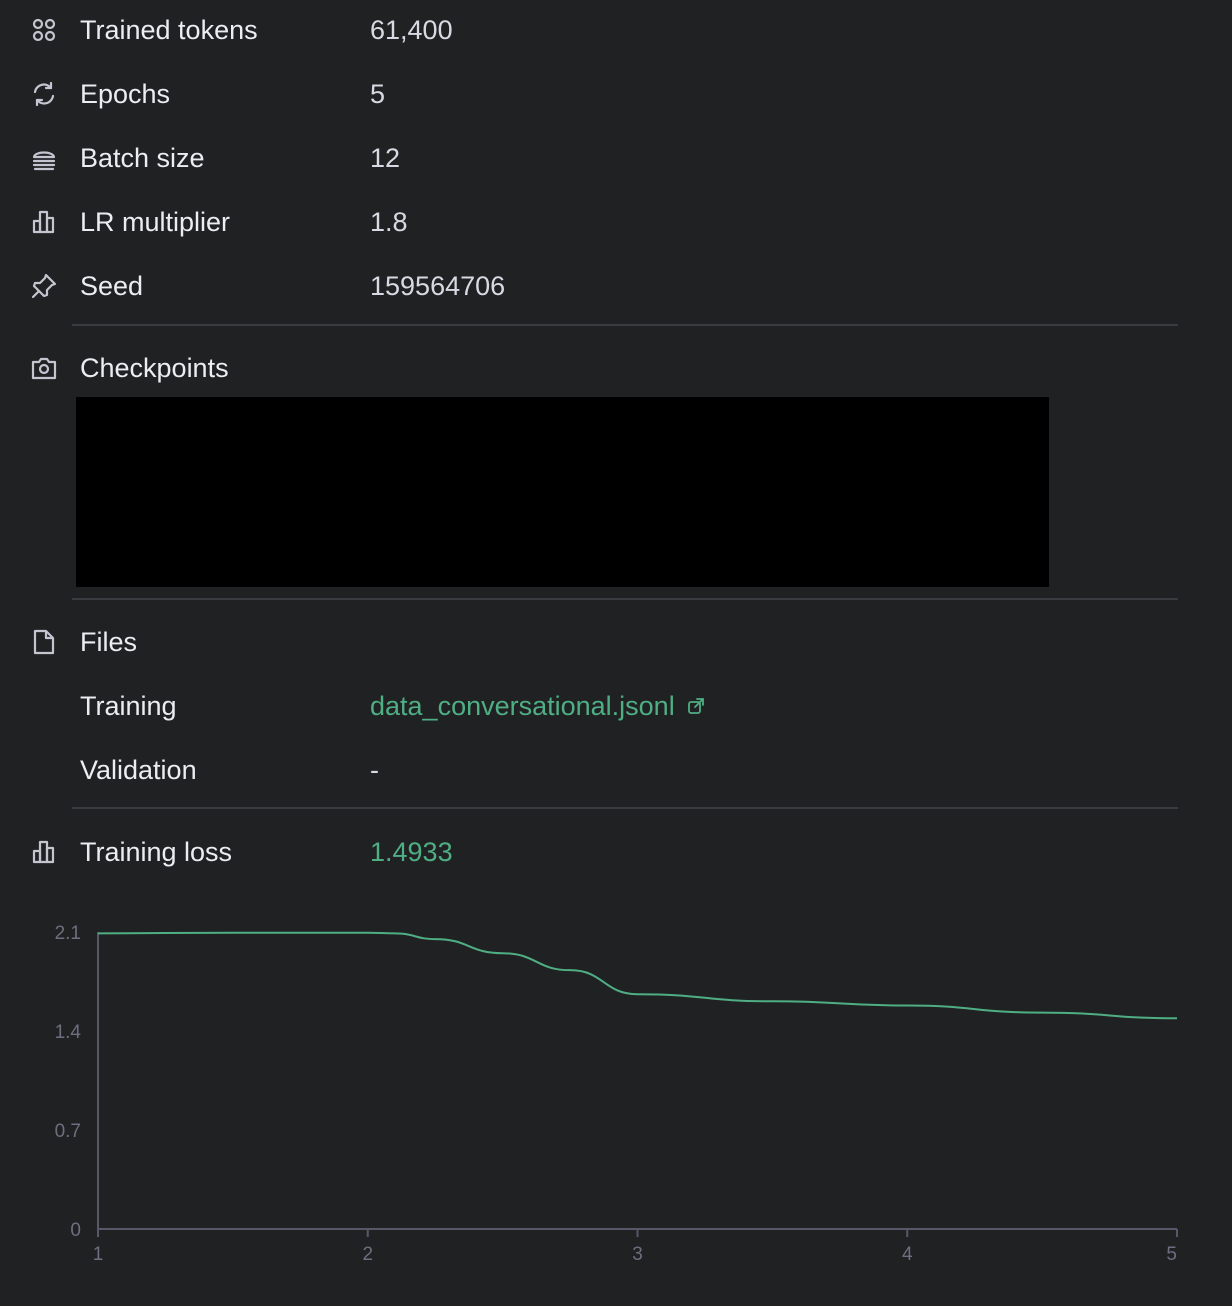 This screenshot has height=1306, width=1232. I want to click on files-row: Files, so click(616, 642).